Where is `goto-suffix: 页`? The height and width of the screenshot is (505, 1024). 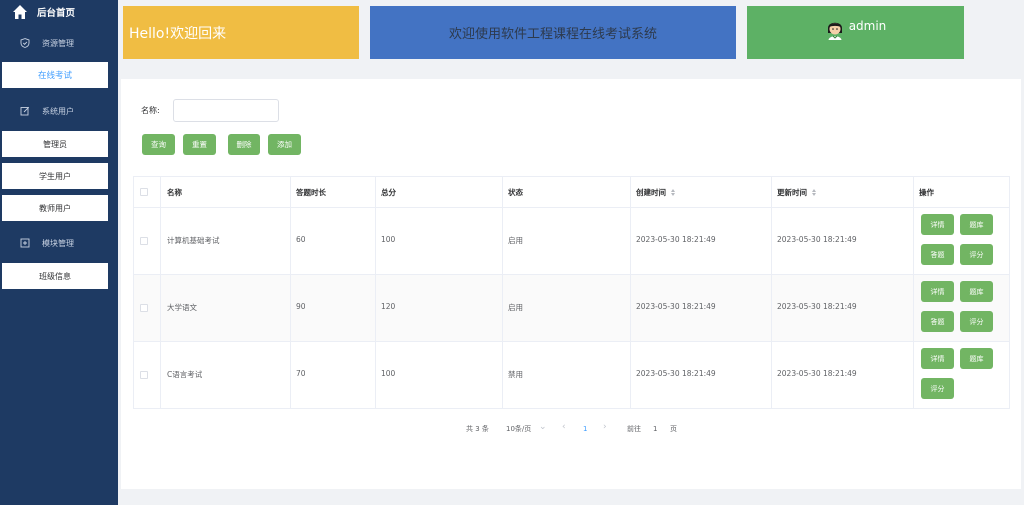
goto-suffix: 页 is located at coordinates (673, 429).